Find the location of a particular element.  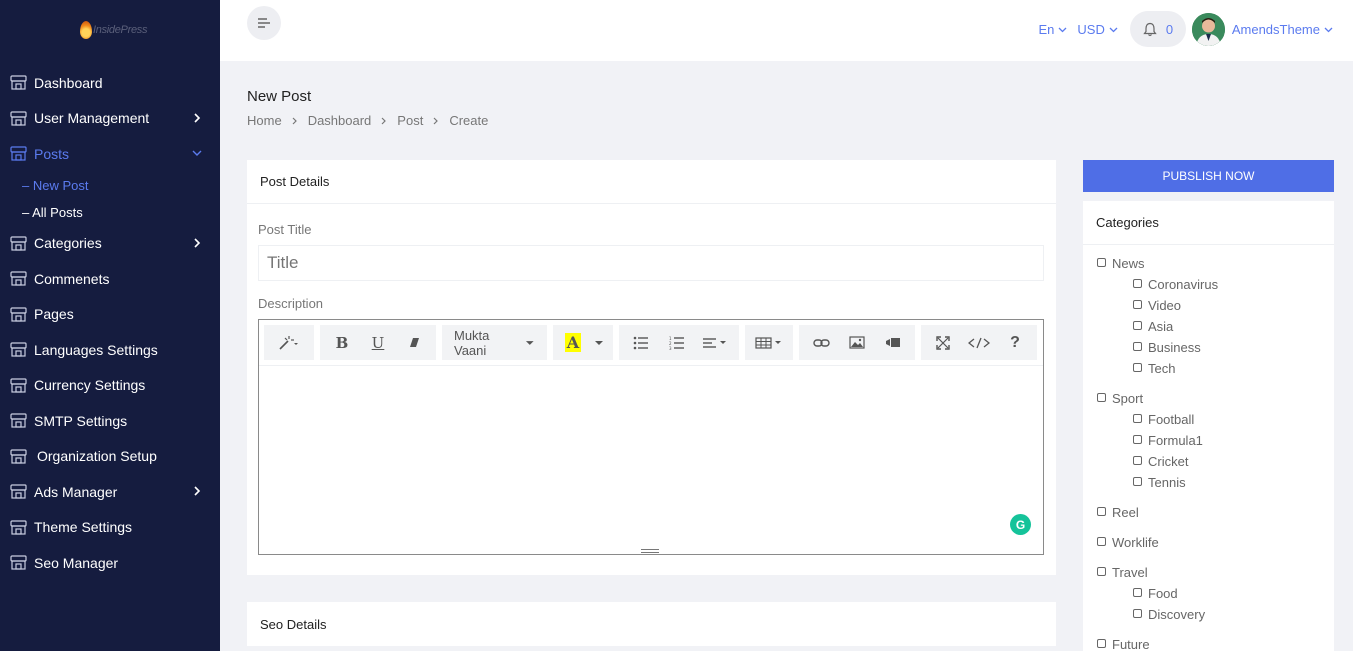

underline-icon: U is located at coordinates (378, 342).